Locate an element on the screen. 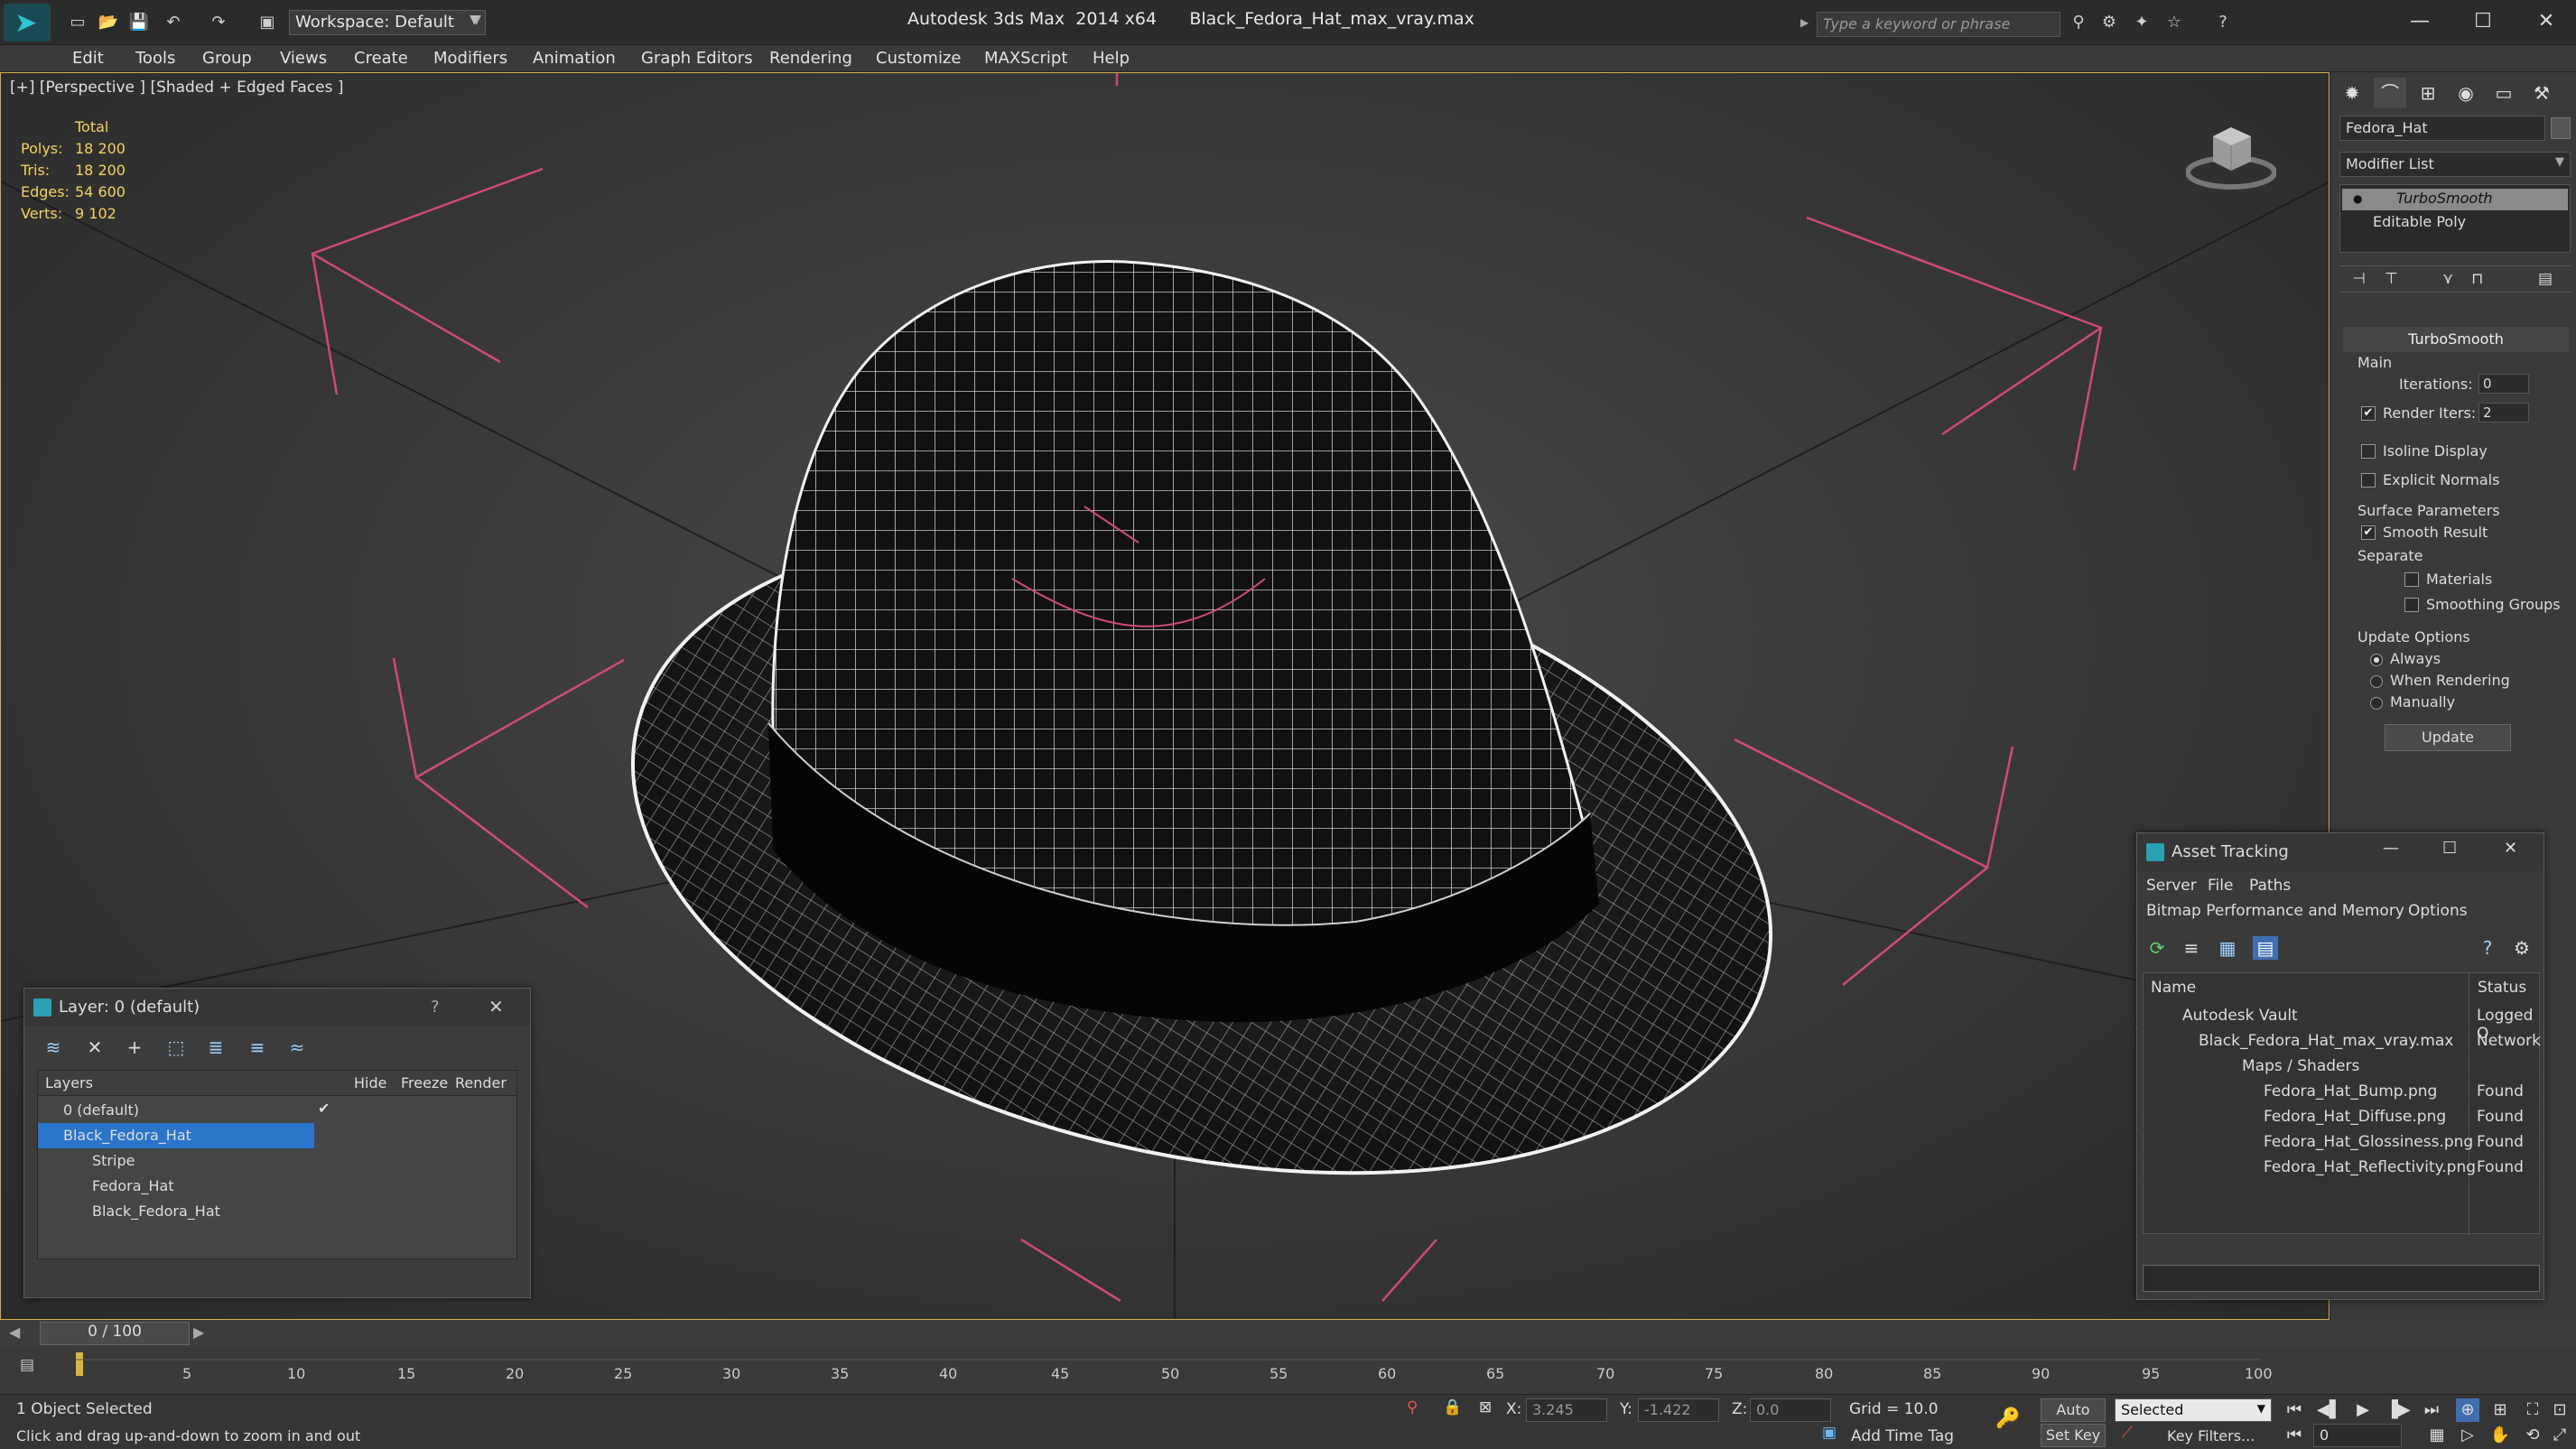 Image resolution: width=2576 pixels, height=1449 pixels. x-coord-field: 3.245 is located at coordinates (1566, 1410).